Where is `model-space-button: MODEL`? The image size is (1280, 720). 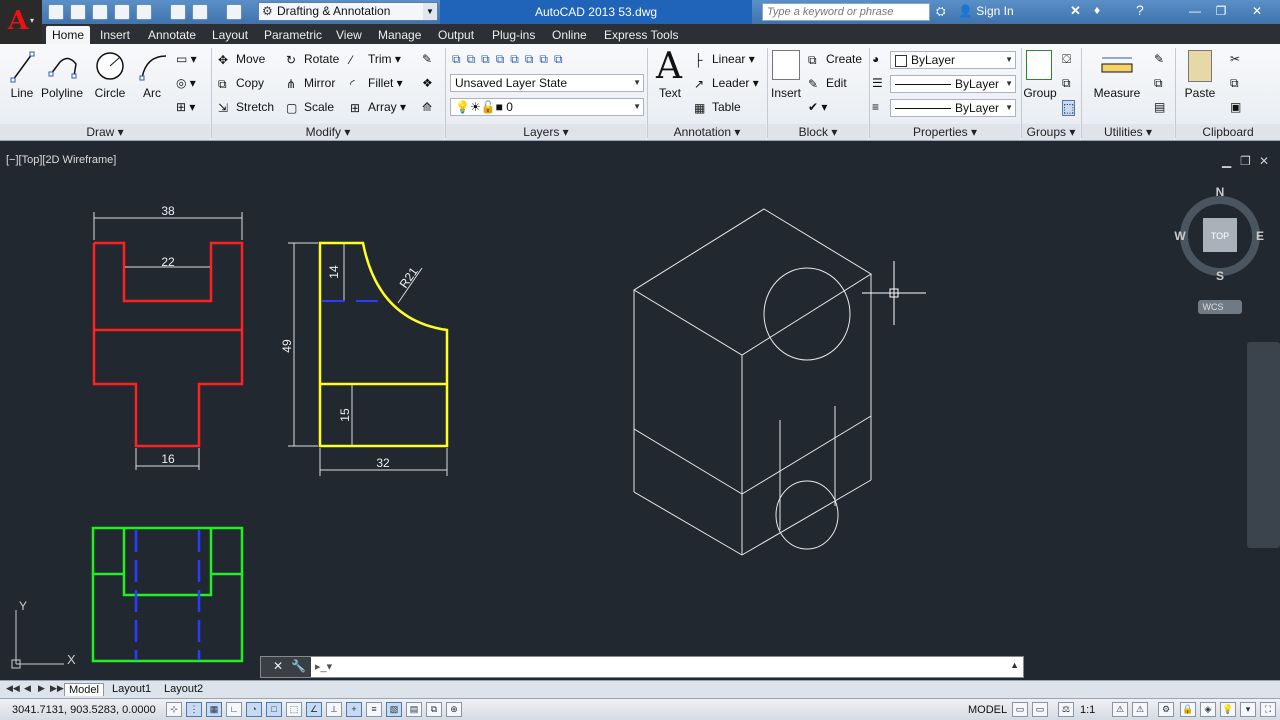
model-space-button: MODEL is located at coordinates (987, 710).